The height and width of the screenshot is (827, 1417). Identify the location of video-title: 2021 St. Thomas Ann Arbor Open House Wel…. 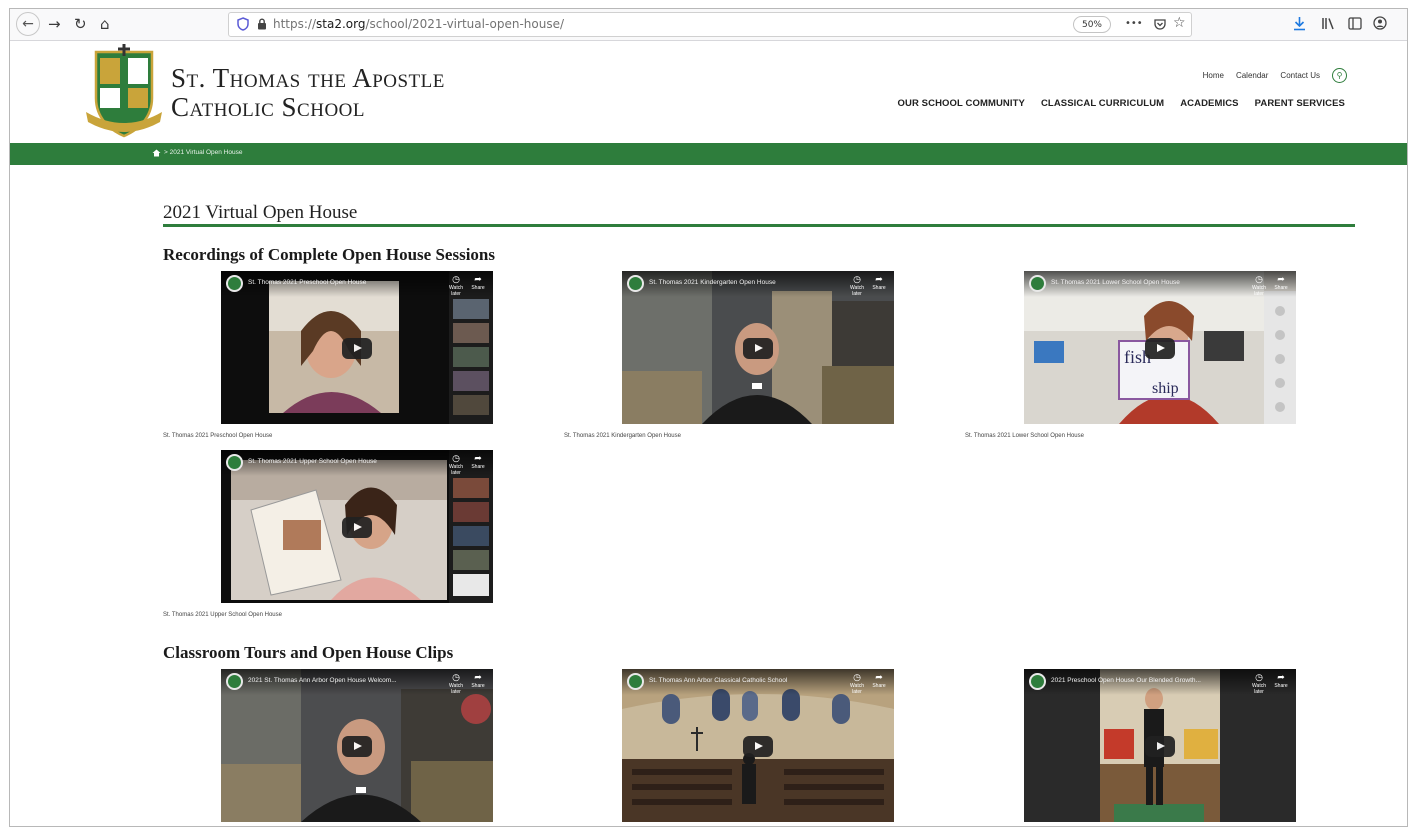
(322, 680).